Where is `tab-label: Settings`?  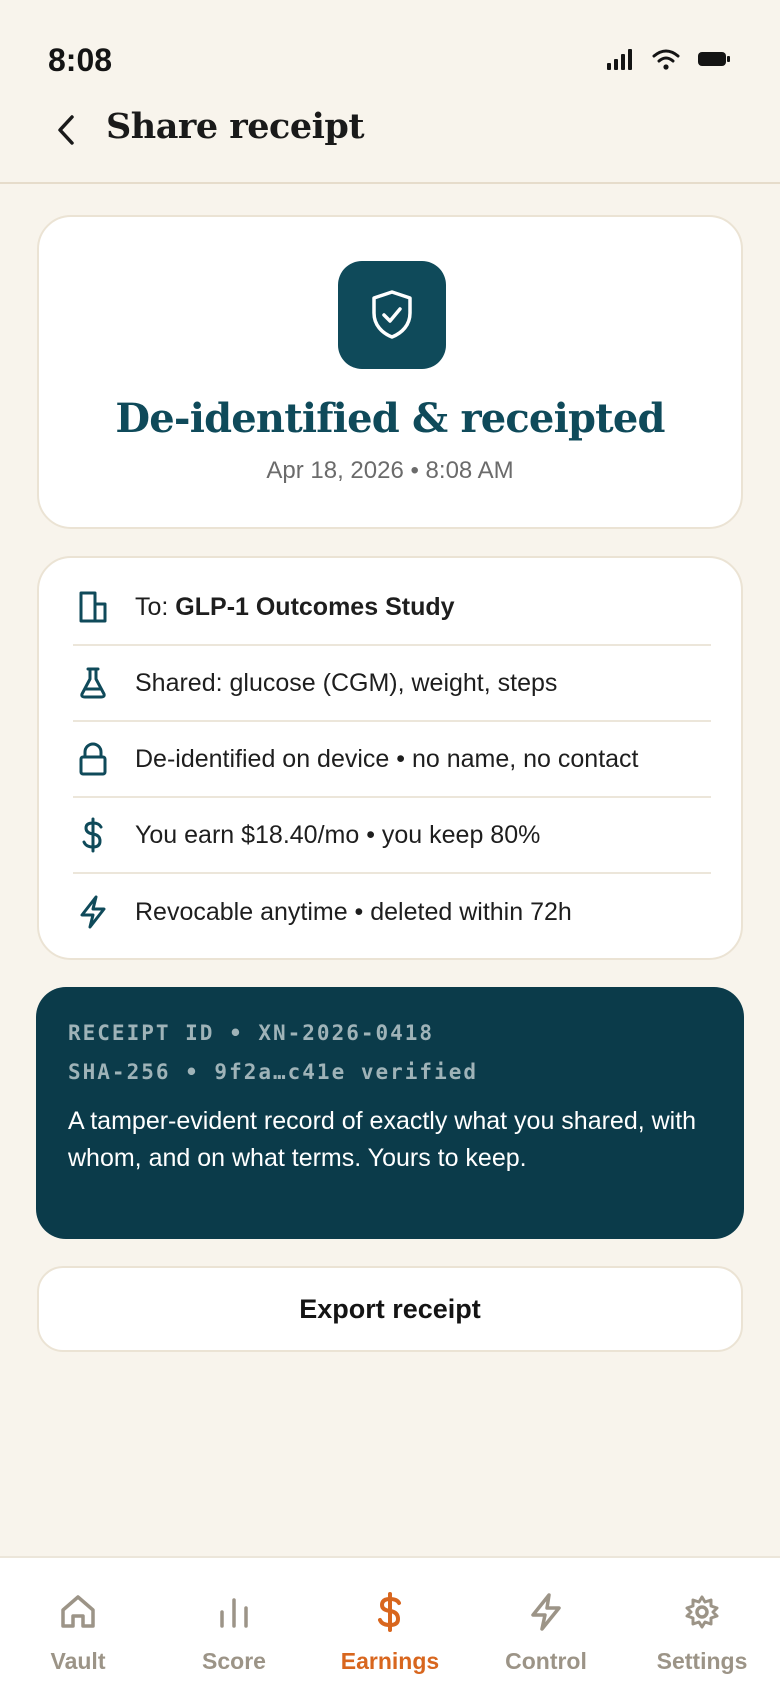
tab-label: Settings is located at coordinates (702, 1661).